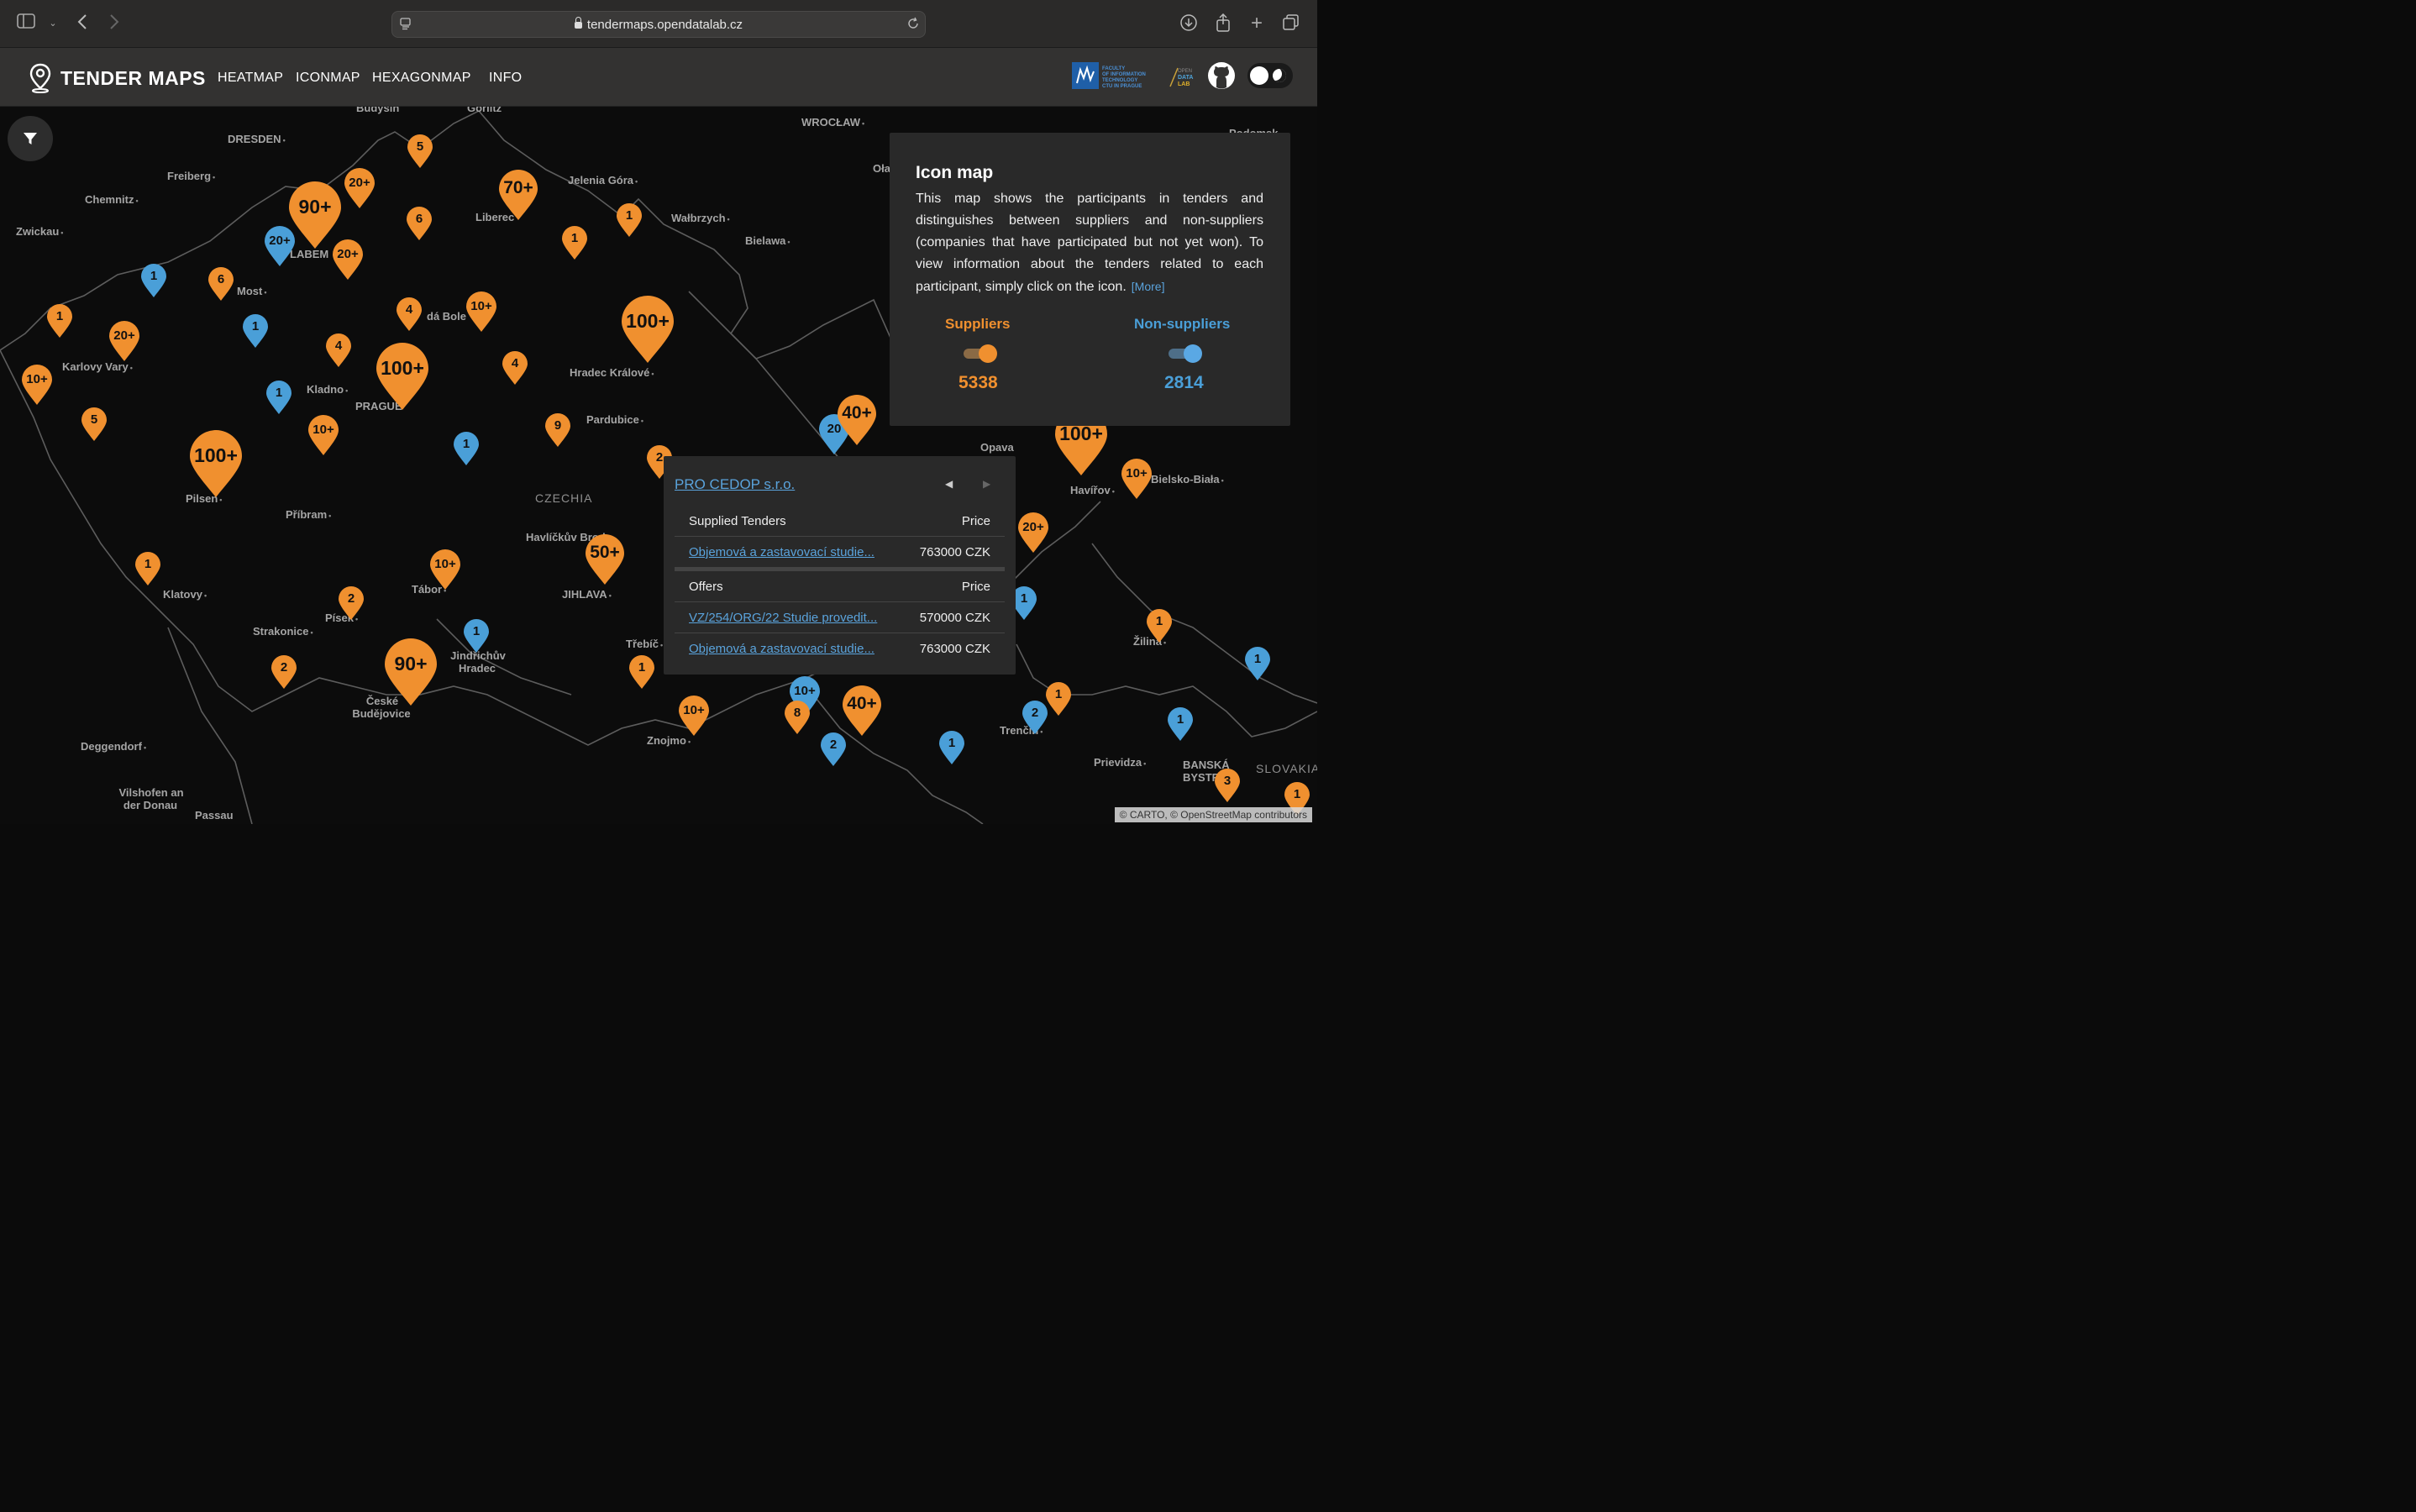 The height and width of the screenshot is (1512, 2416). I want to click on share-icon, so click(1223, 23).